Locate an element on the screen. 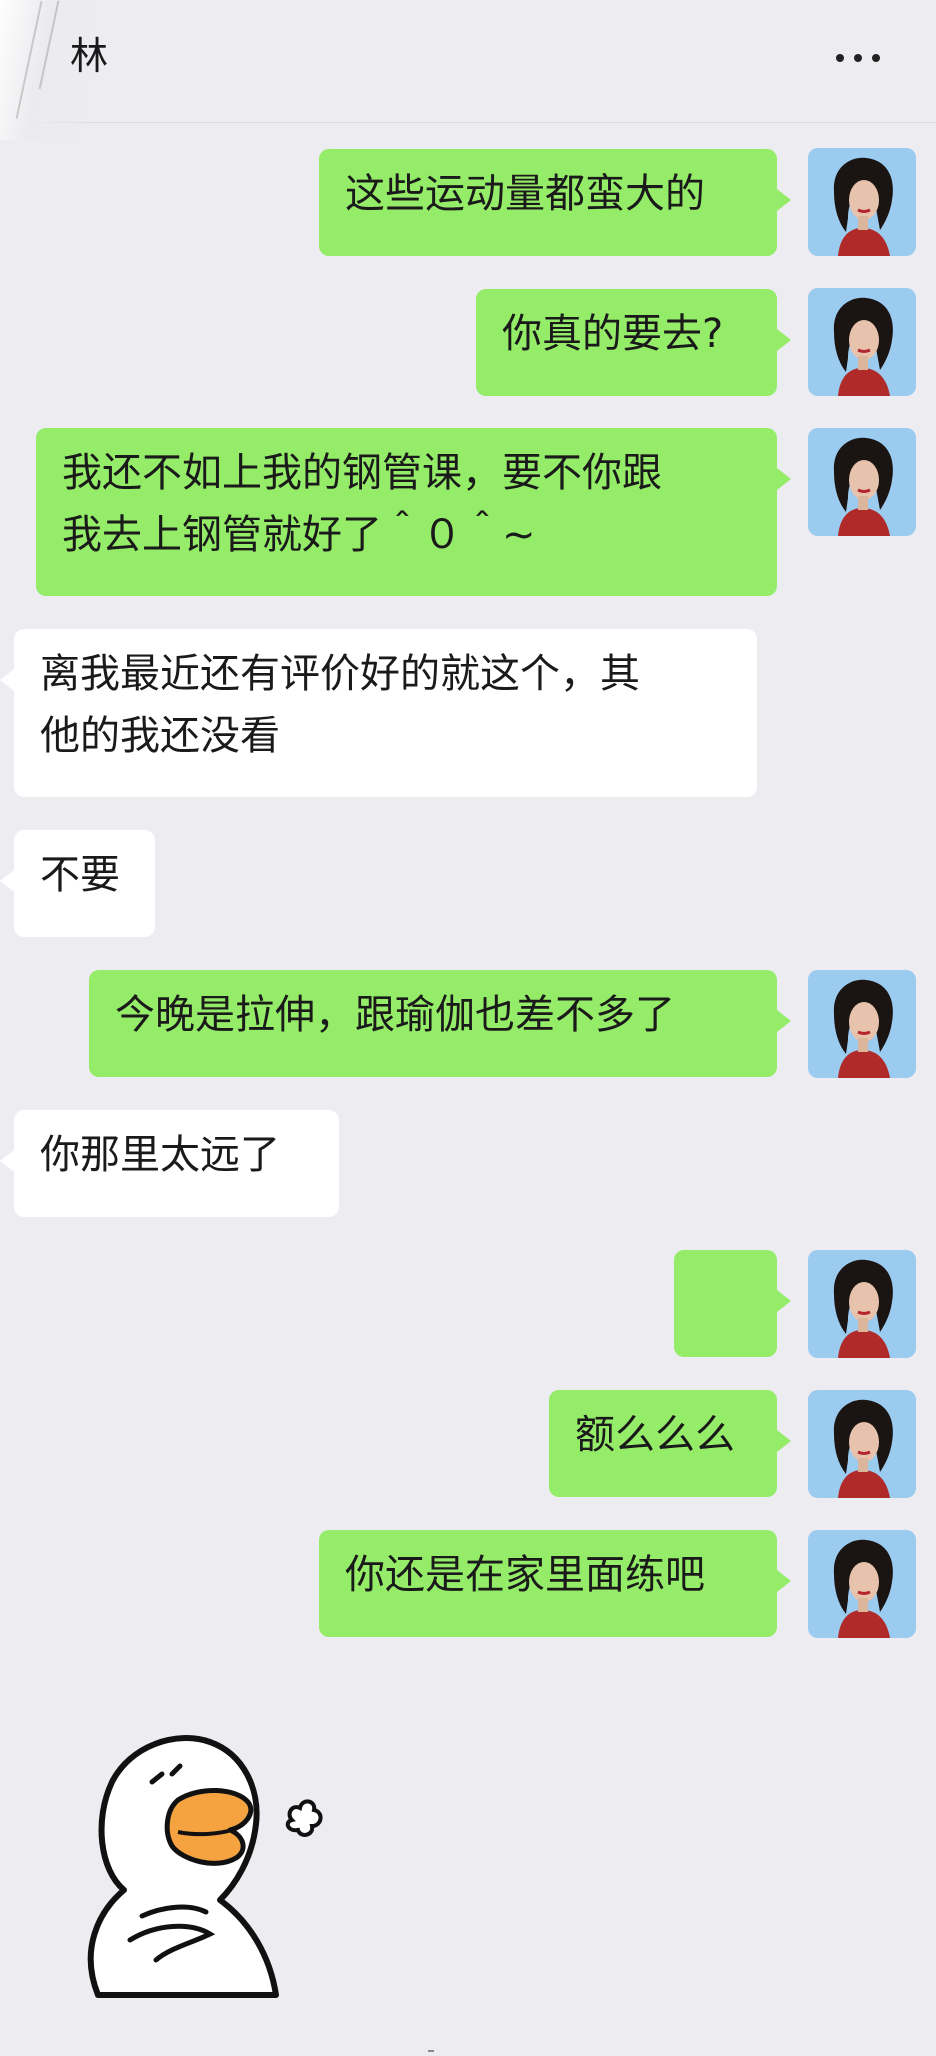 This screenshot has width=936, height=2056. chat-bubble-incoming: 不要 is located at coordinates (77, 883).